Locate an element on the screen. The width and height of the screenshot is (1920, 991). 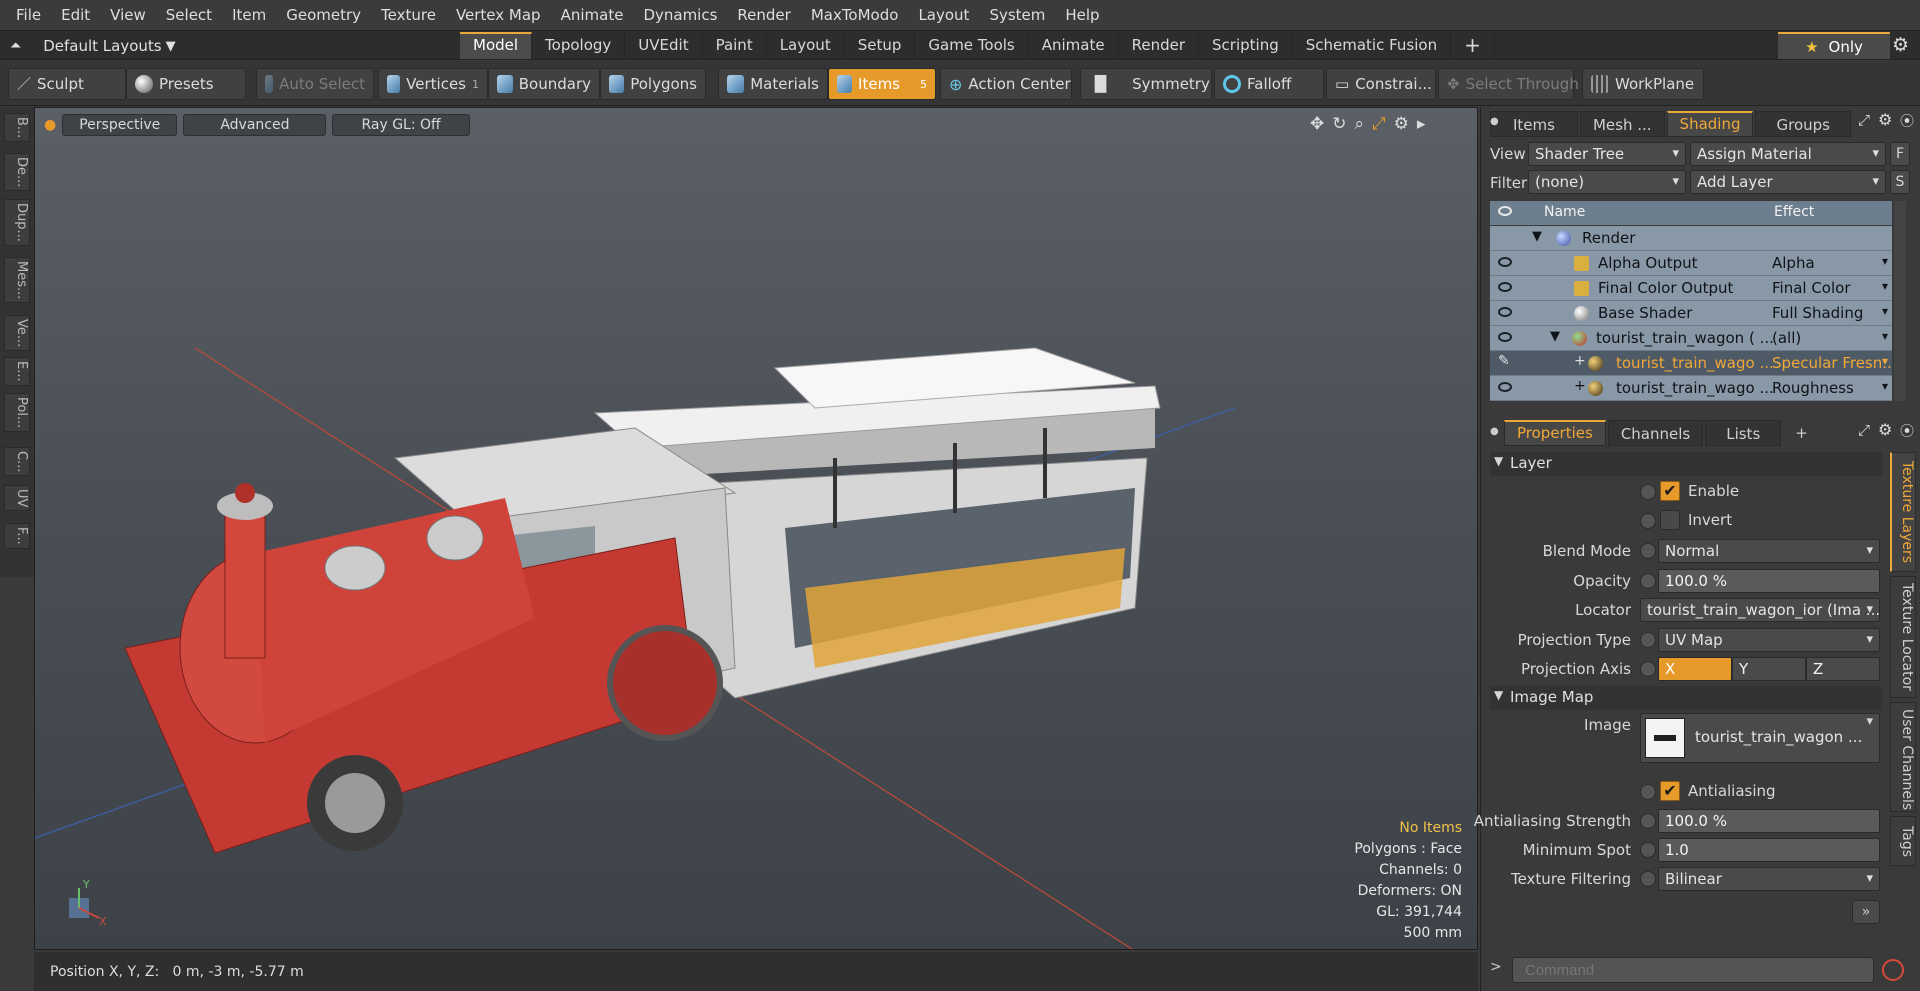
expand-arrow-icon: ▸ is located at coordinates (1421, 124).